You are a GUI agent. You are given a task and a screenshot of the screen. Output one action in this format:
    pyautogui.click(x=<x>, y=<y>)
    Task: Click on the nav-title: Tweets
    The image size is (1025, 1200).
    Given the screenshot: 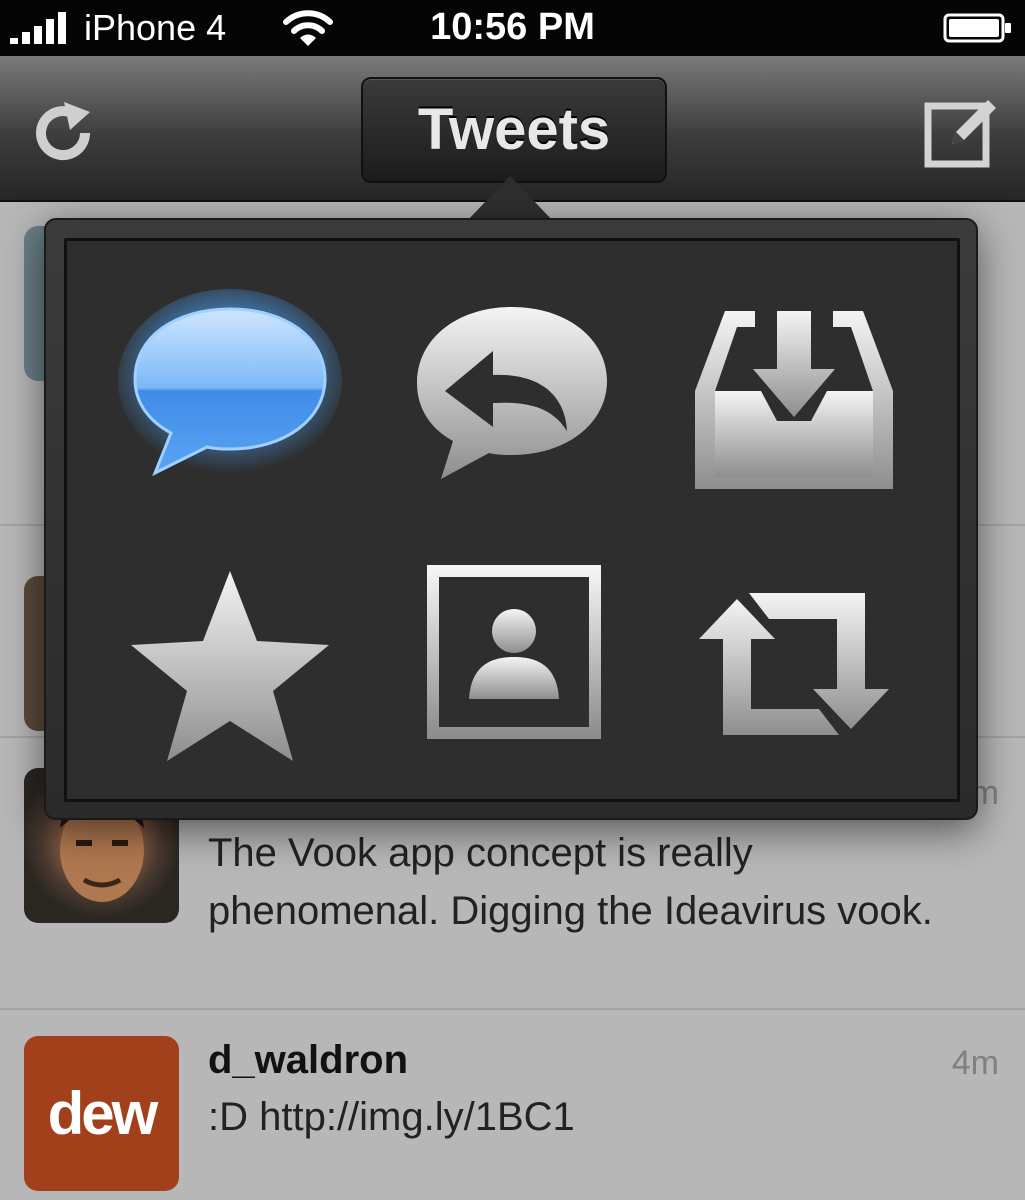 What is the action you would take?
    pyautogui.click(x=514, y=129)
    